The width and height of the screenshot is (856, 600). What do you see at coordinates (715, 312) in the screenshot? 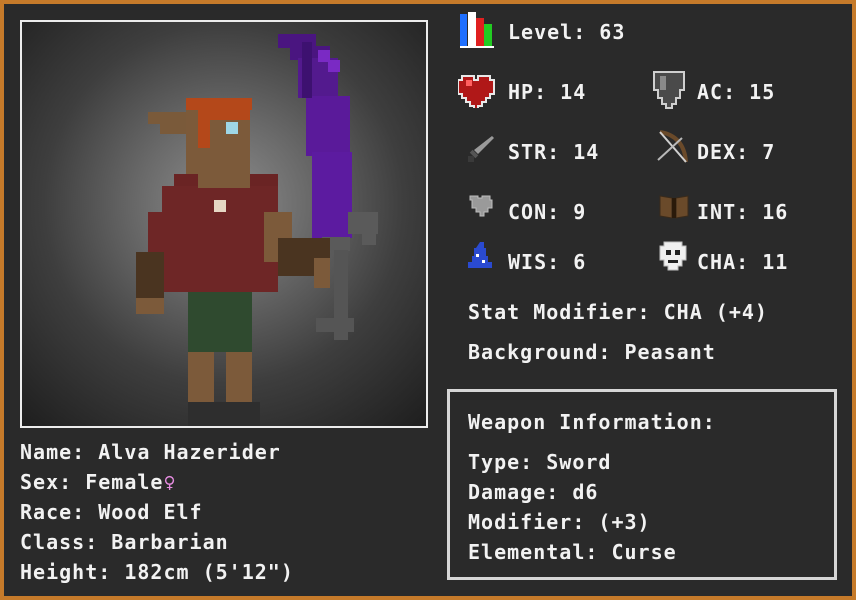
I see `stat-modifier-value: CHA (+4)` at bounding box center [715, 312].